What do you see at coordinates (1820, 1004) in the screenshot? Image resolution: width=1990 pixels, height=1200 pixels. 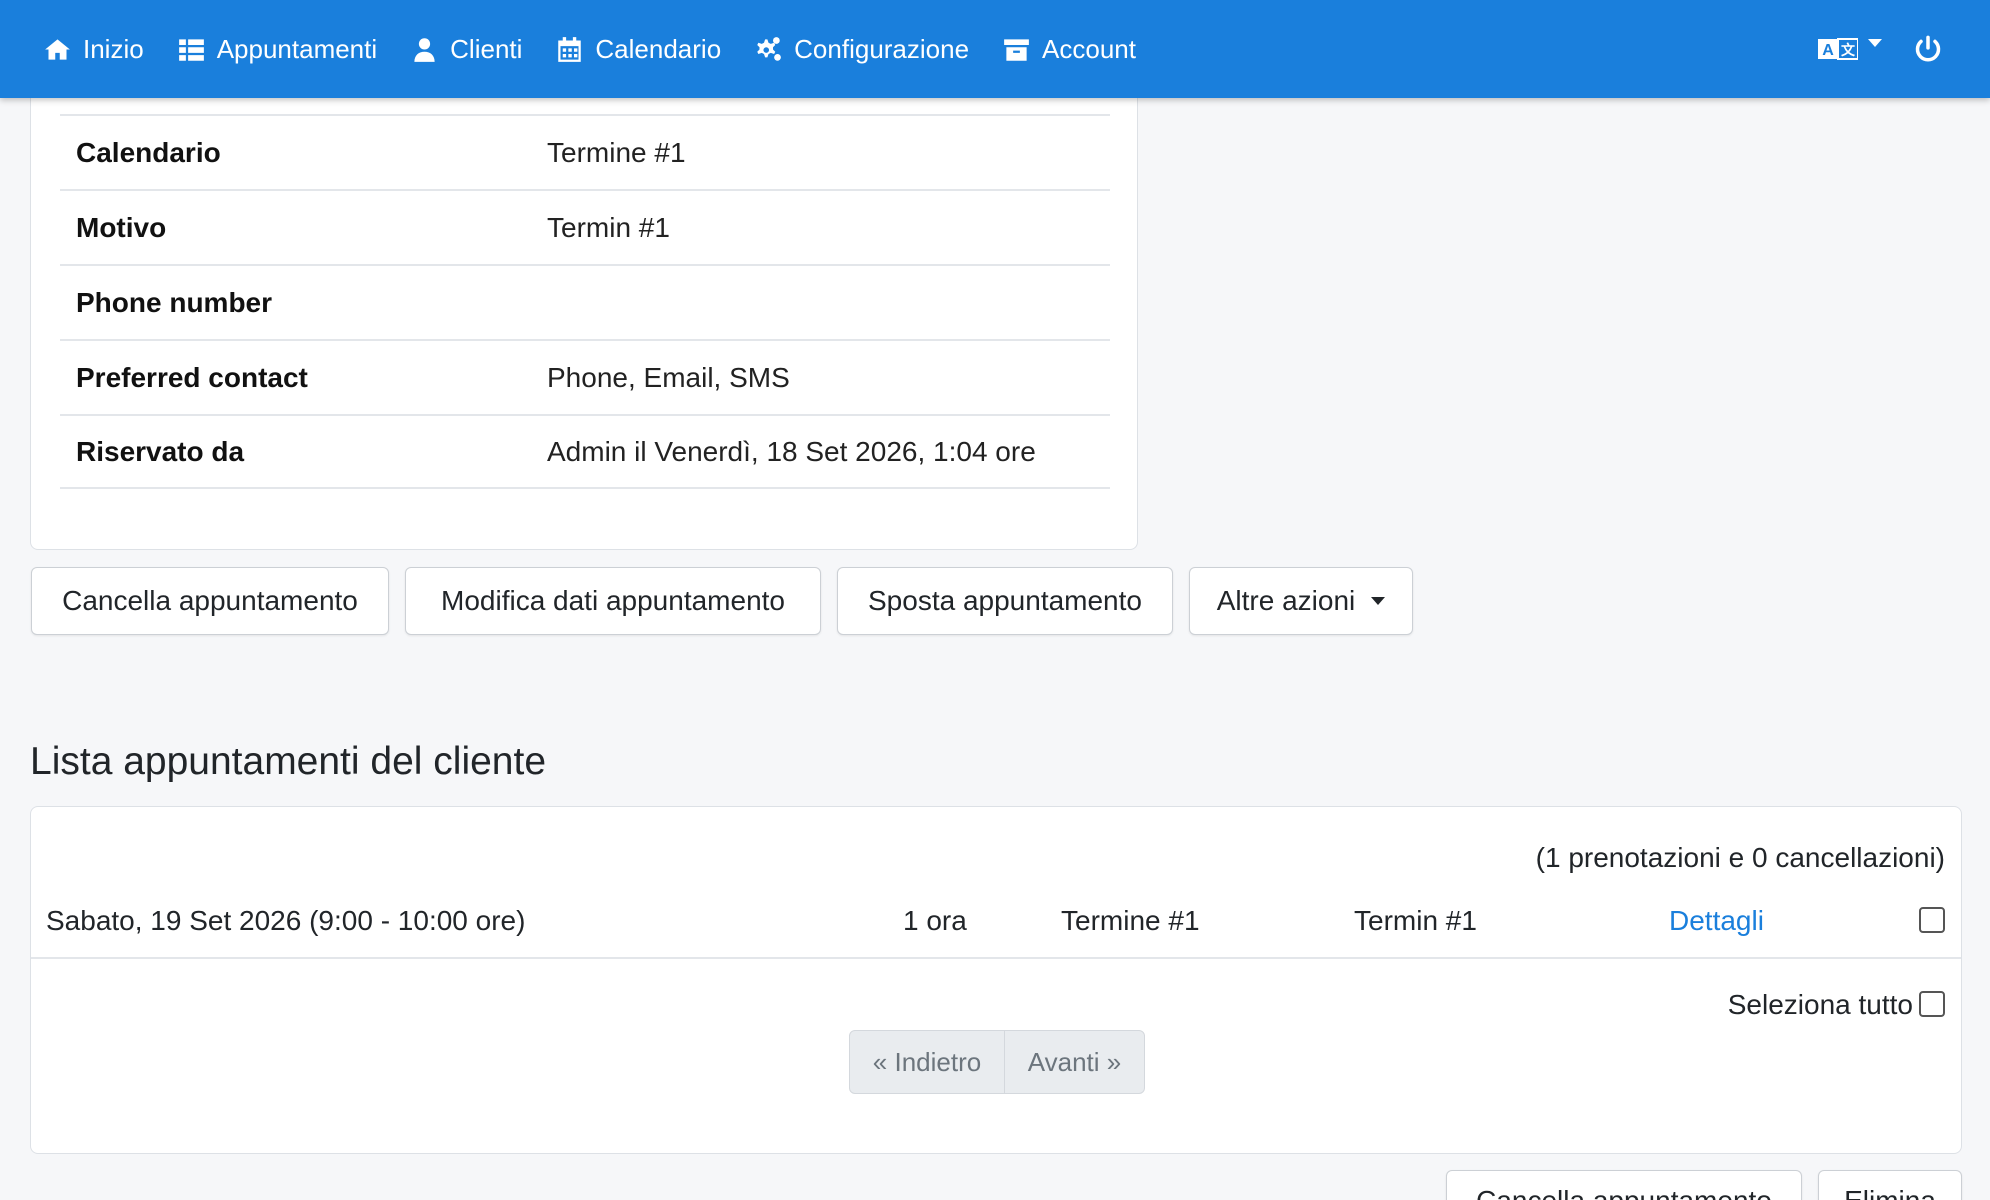 I see `select-all-label: Seleziona tutto` at bounding box center [1820, 1004].